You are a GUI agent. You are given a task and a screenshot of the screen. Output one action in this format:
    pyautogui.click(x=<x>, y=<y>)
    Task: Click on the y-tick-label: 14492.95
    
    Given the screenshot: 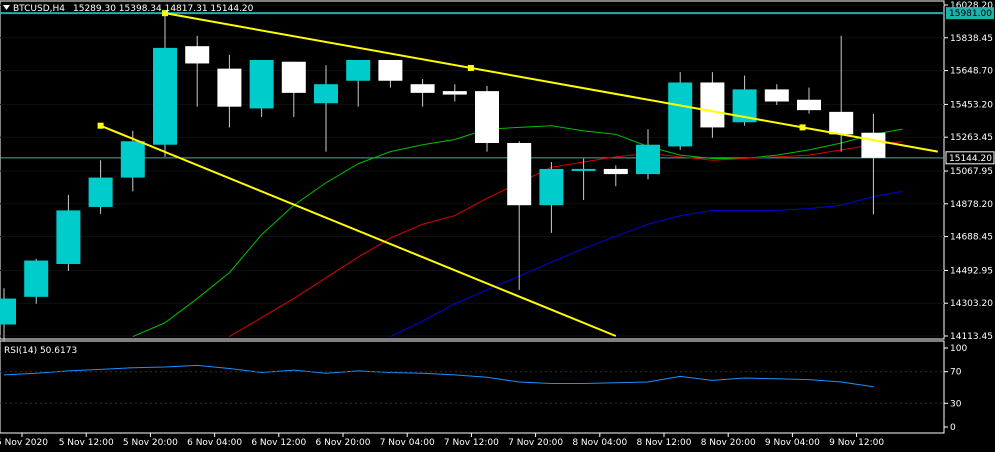 What is the action you would take?
    pyautogui.click(x=971, y=271)
    